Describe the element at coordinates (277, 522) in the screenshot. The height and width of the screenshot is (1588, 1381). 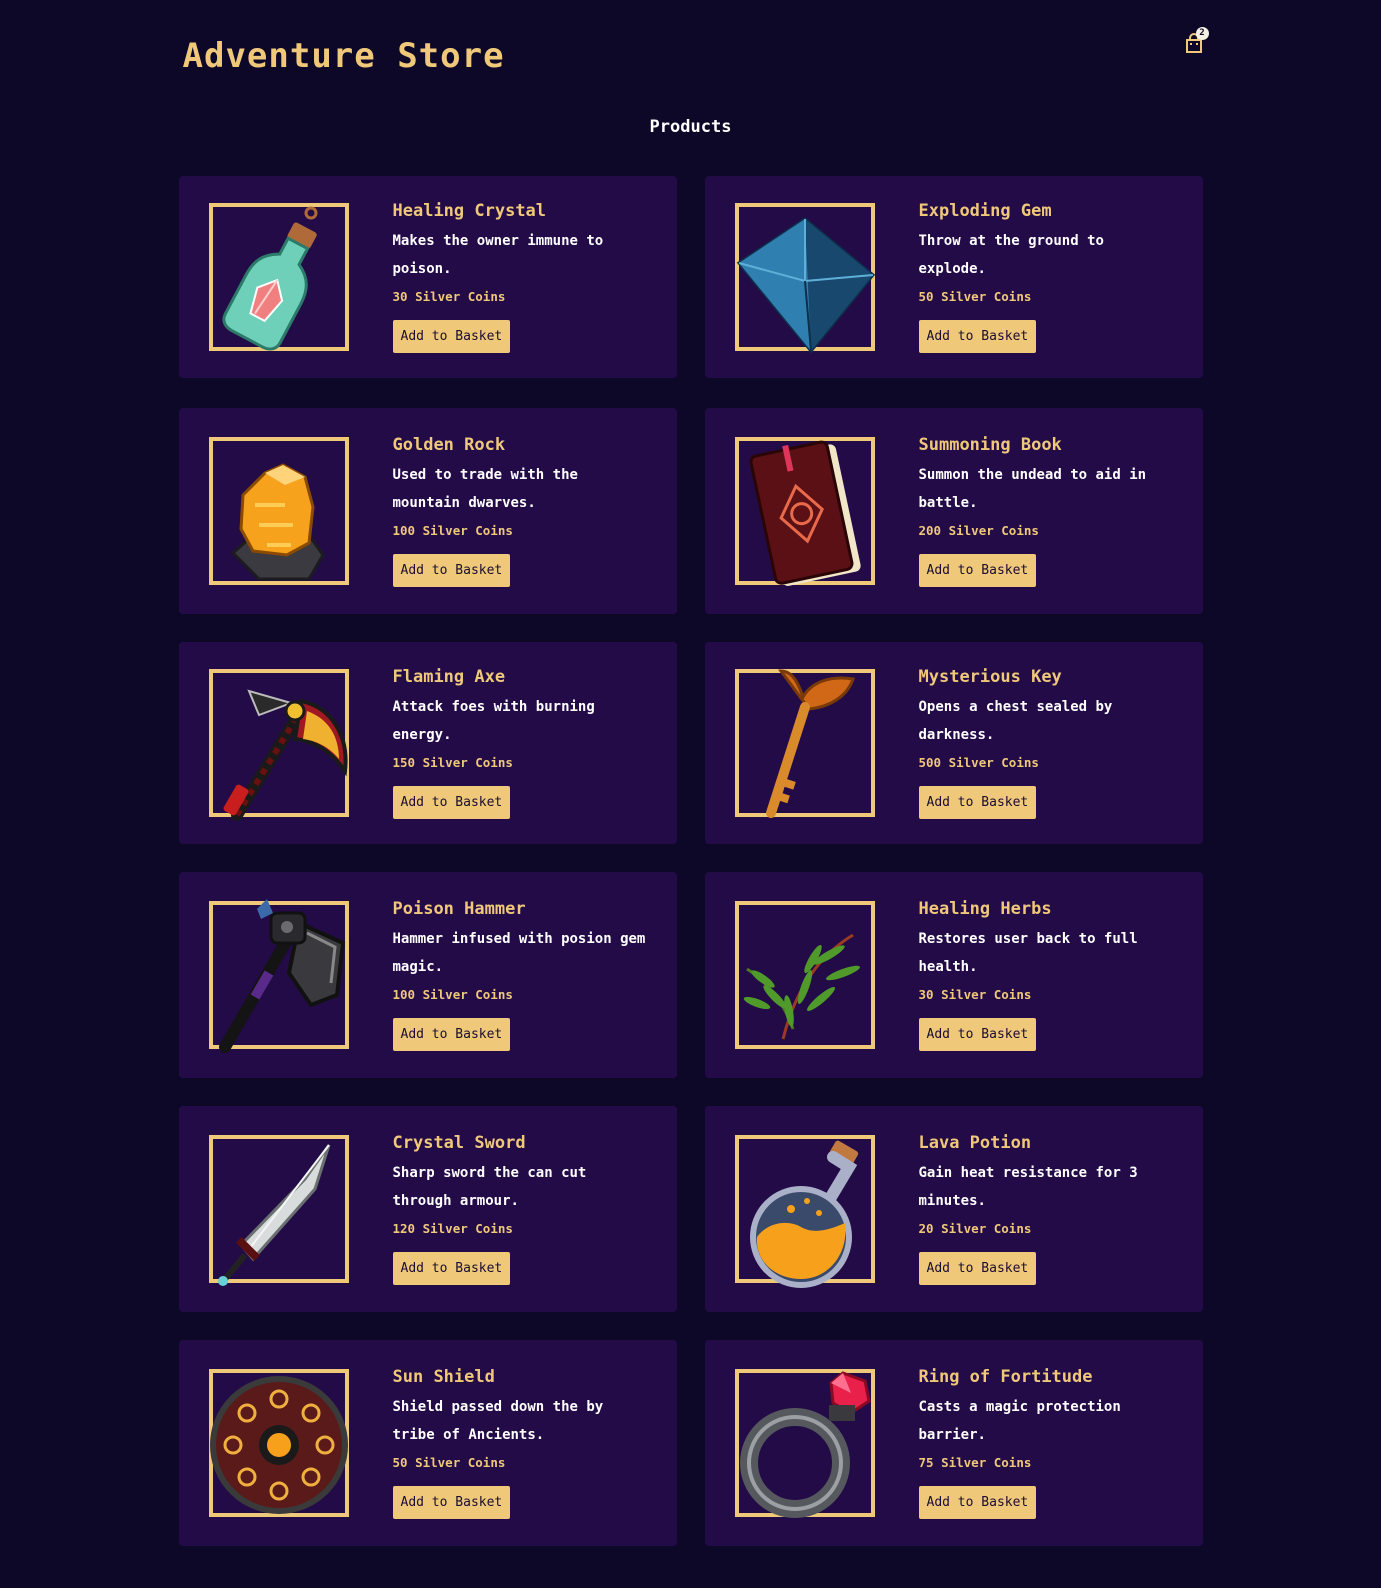
I see `golden-rock-icon` at that location.